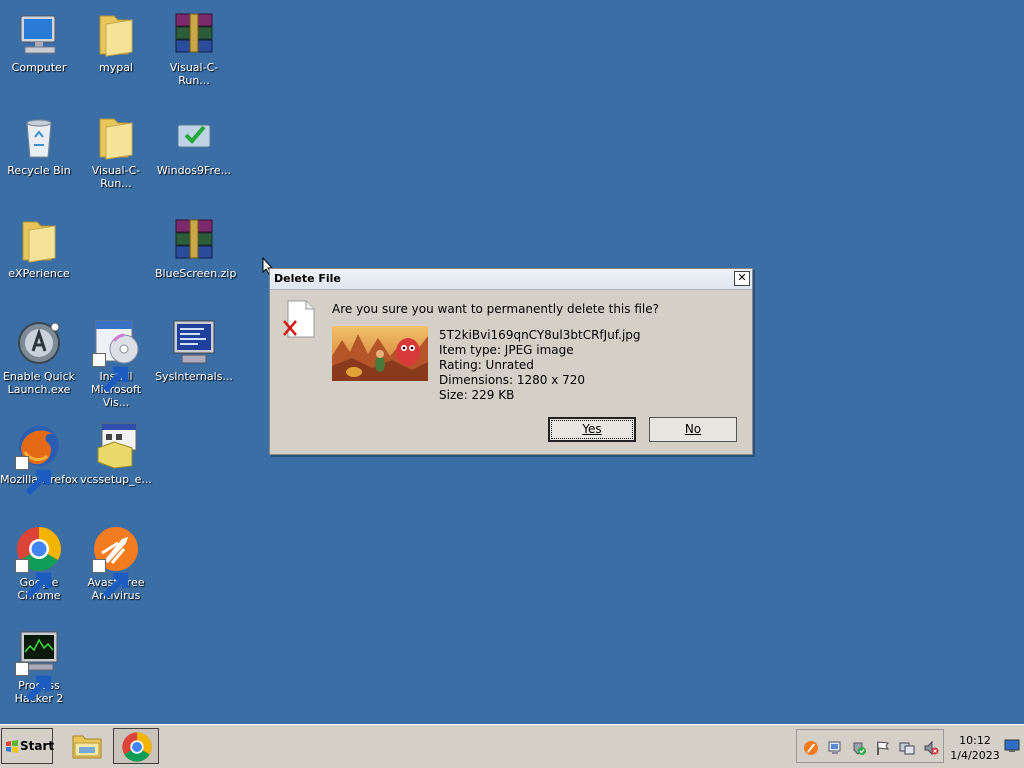  I want to click on desktop-icon-computer: Computer, so click(39, 42).